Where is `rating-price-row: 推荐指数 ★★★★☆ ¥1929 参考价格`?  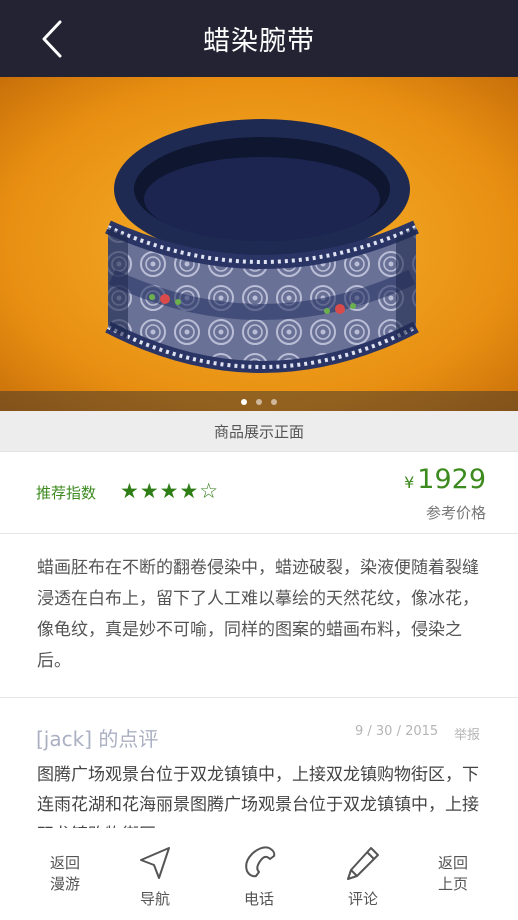
rating-price-row: 推荐指数 ★★★★☆ ¥1929 参考价格 is located at coordinates (259, 493).